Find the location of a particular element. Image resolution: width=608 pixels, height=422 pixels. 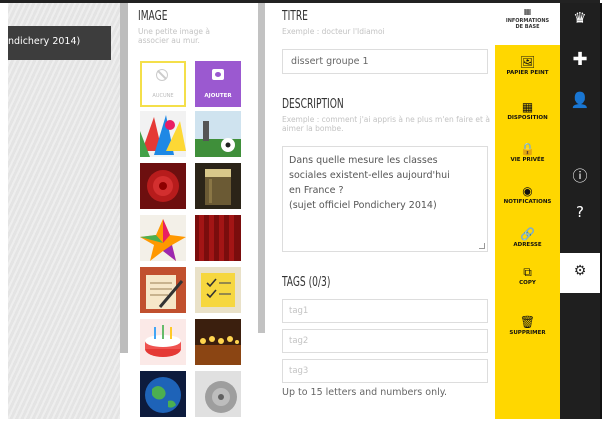

no-image-label: AUCUNE is located at coordinates (163, 96).